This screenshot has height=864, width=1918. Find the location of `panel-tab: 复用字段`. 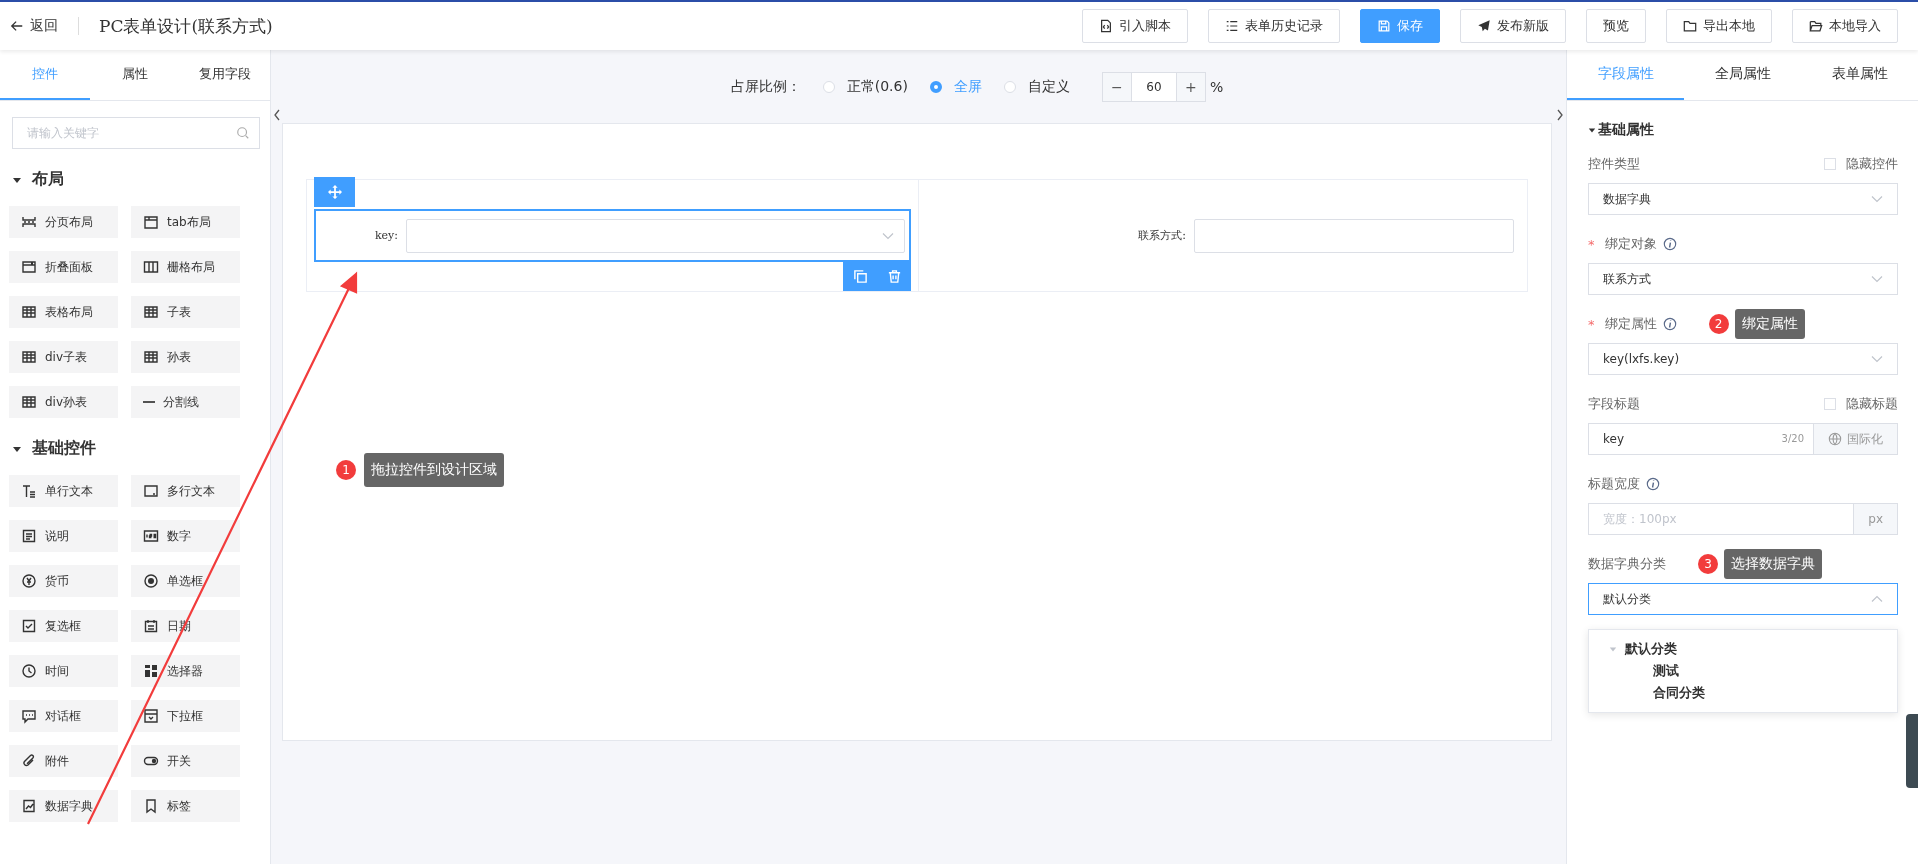

panel-tab: 复用字段 is located at coordinates (225, 75).